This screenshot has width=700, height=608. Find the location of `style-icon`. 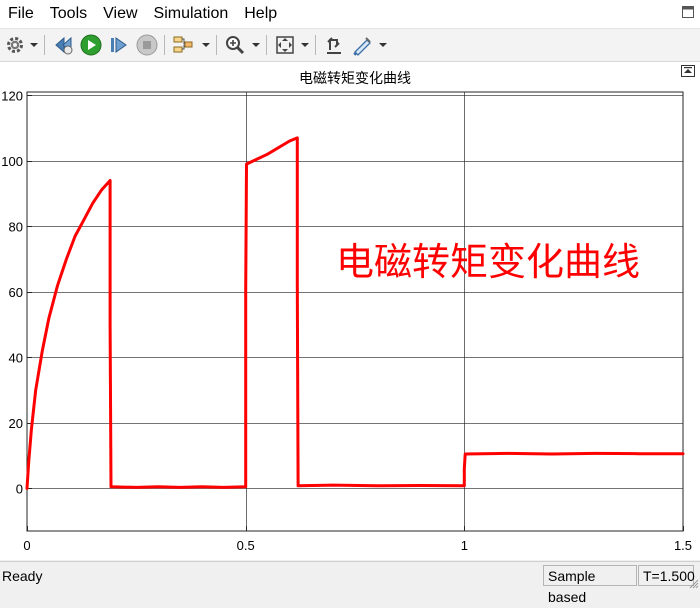

style-icon is located at coordinates (362, 45).